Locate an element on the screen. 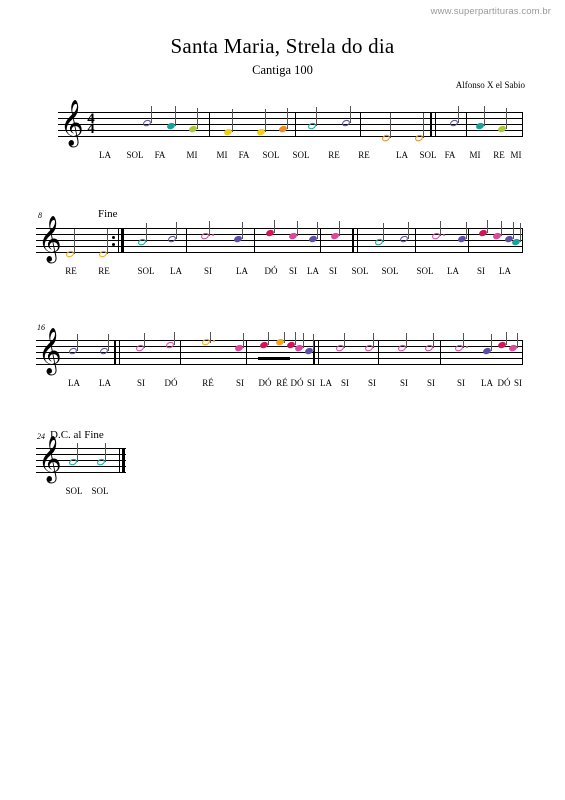 This screenshot has width=565, height=800. site-watermark: www.superpartituras.com.br is located at coordinates (490, 11).